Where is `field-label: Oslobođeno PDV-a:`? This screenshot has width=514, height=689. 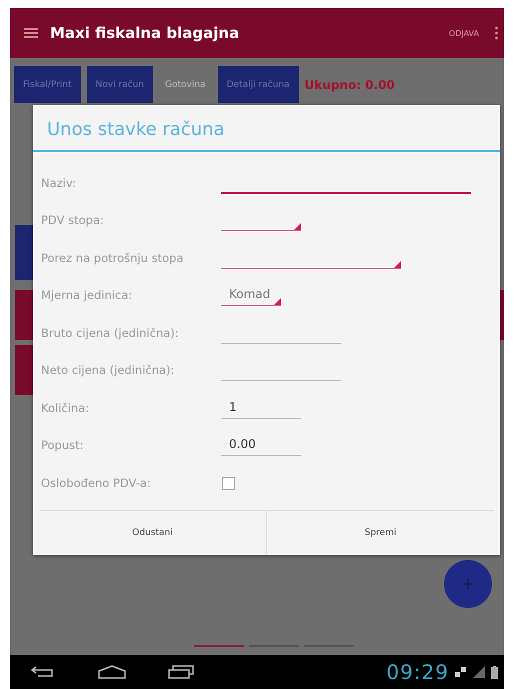
field-label: Oslobođeno PDV-a: is located at coordinates (96, 484).